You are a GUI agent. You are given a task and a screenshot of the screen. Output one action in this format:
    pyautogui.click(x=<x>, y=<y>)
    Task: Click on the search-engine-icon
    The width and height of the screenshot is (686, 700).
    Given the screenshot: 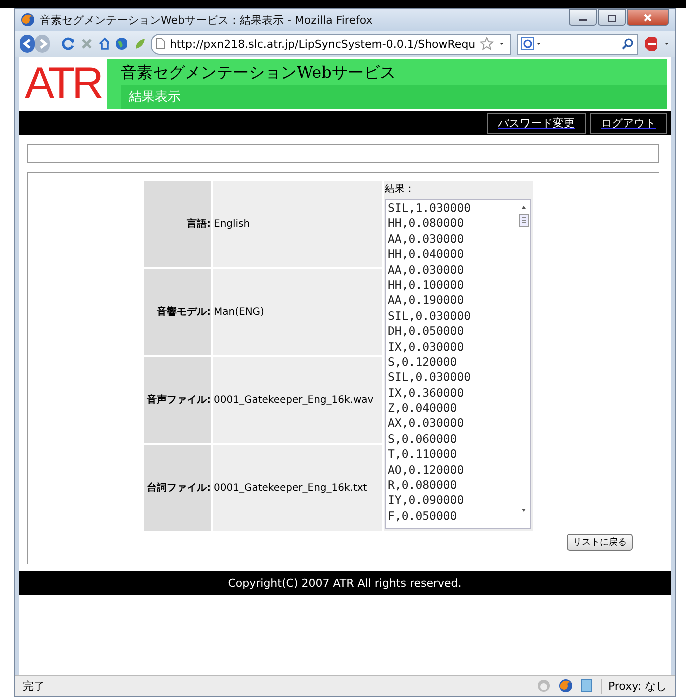 What is the action you would take?
    pyautogui.click(x=531, y=44)
    